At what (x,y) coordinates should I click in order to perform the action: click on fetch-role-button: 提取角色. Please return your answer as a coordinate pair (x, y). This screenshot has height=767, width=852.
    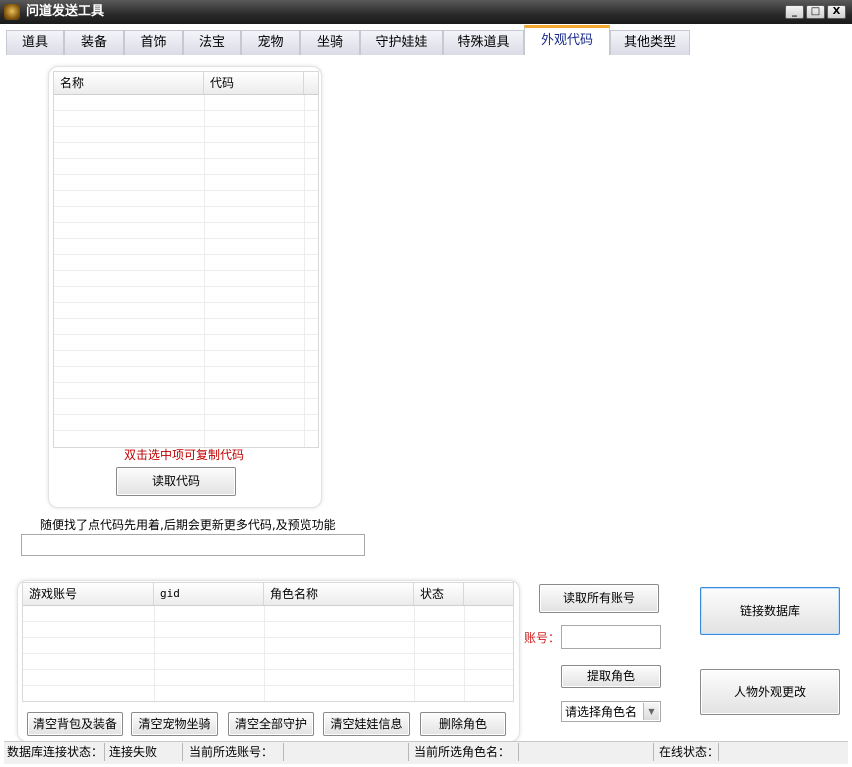
    Looking at the image, I should click on (611, 676).